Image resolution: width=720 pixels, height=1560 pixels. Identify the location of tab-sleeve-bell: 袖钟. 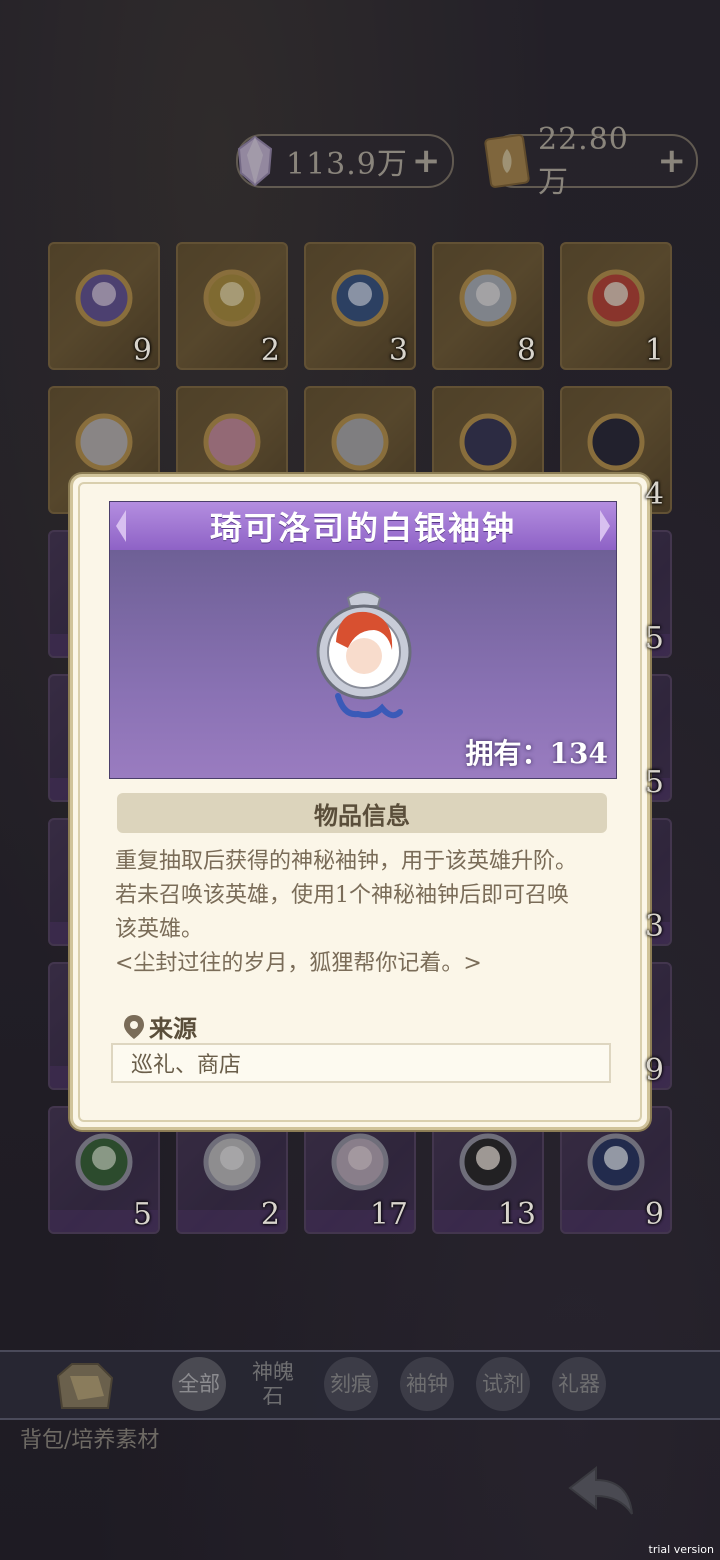
(427, 1384).